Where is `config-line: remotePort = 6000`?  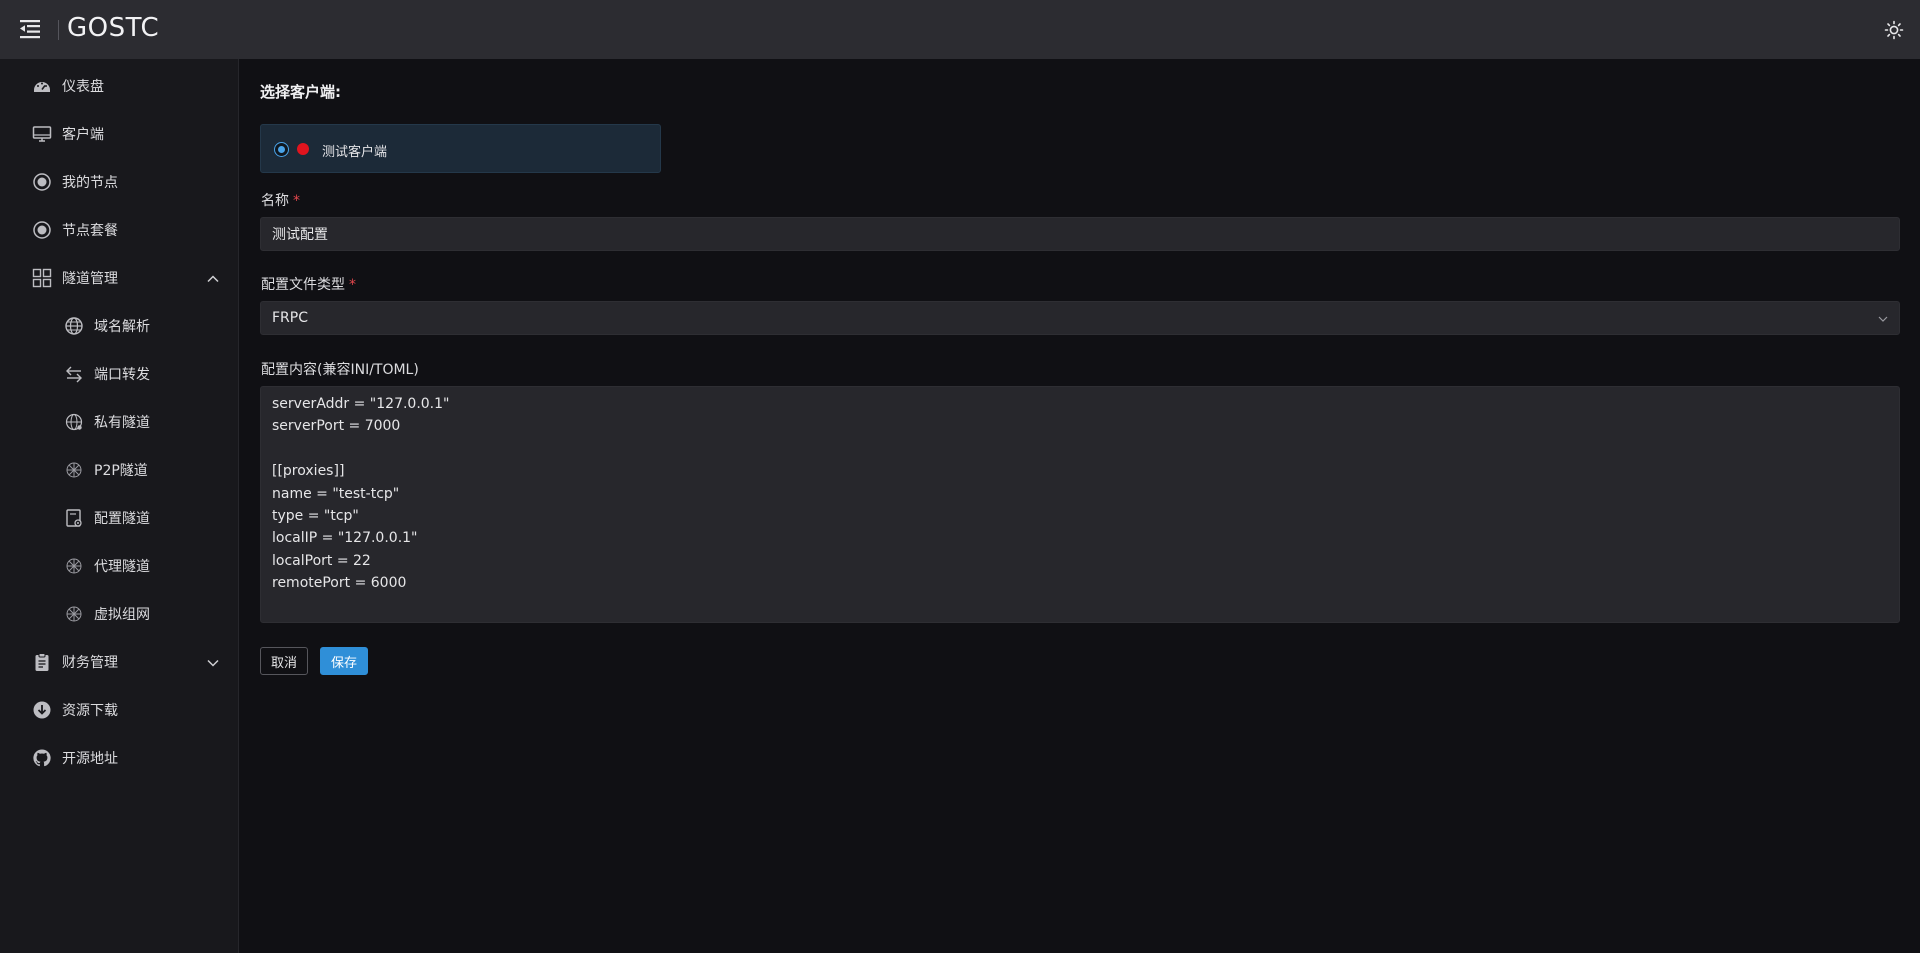
config-line: remotePort = 6000 is located at coordinates (339, 583).